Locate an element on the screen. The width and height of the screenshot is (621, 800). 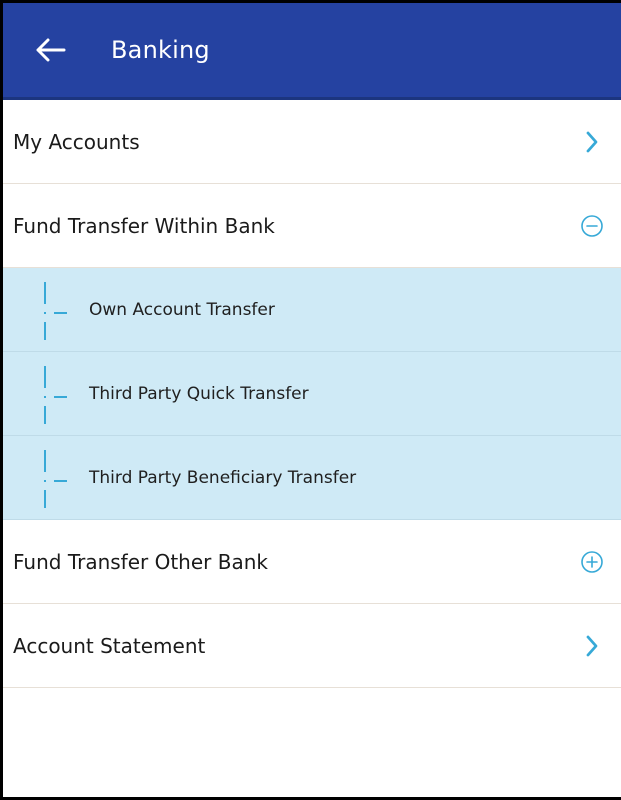
back-button is located at coordinates (51, 50).